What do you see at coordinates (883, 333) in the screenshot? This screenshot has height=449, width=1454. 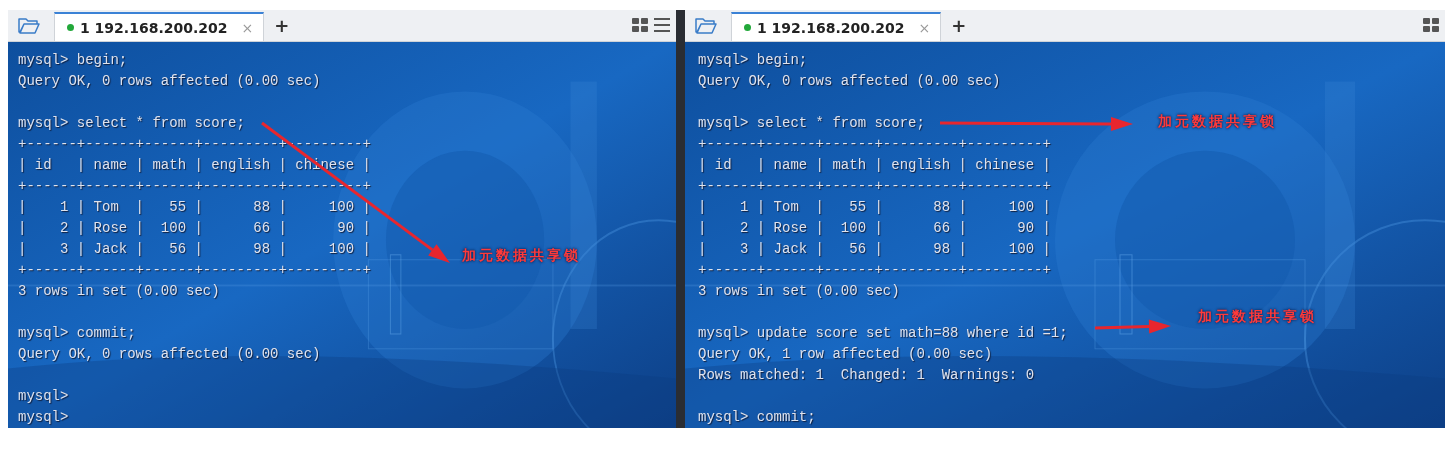 I see `terminal-line: mysql> update score set math=88 where id =1;` at bounding box center [883, 333].